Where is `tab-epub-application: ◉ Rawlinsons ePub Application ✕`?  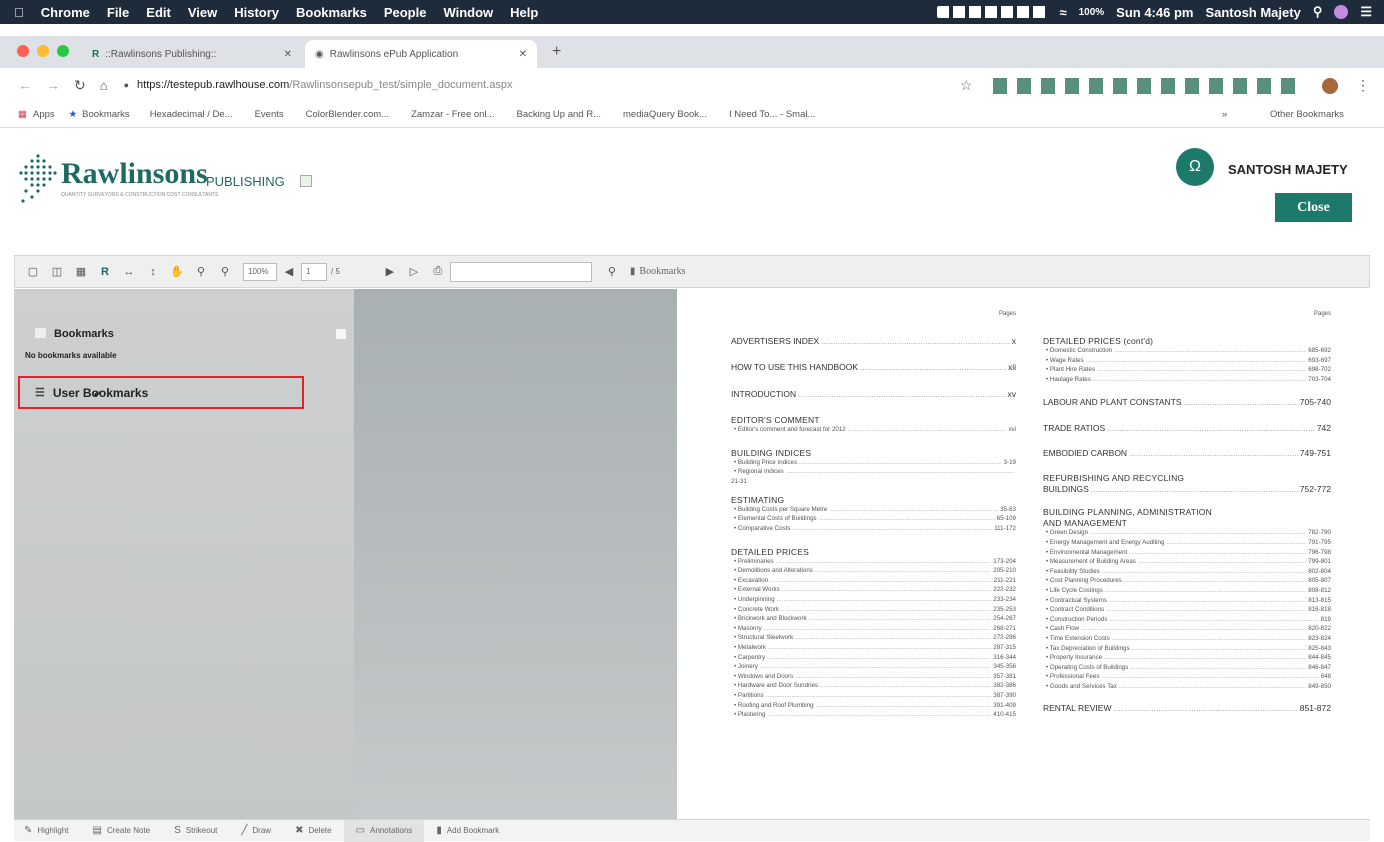 tab-epub-application: ◉ Rawlinsons ePub Application ✕ is located at coordinates (421, 54).